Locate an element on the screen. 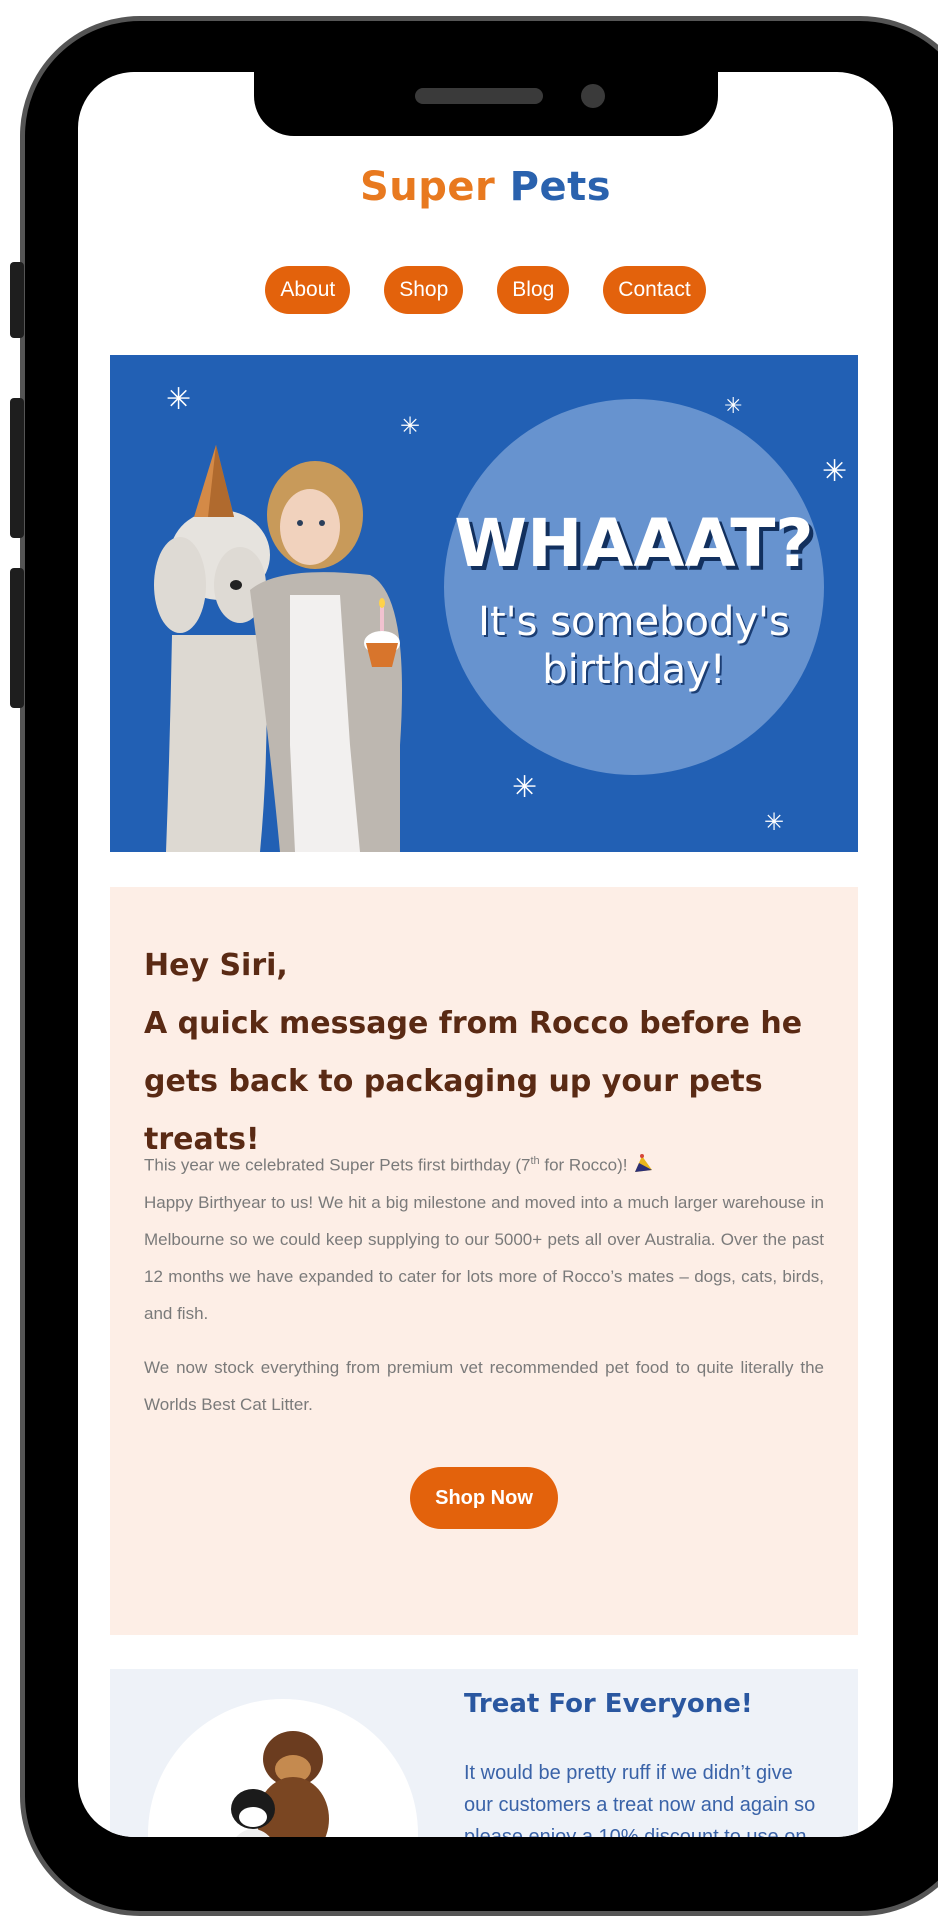 Image resolution: width=938 pixels, height=1916 pixels. pets-photo-circle is located at coordinates (283, 1768).